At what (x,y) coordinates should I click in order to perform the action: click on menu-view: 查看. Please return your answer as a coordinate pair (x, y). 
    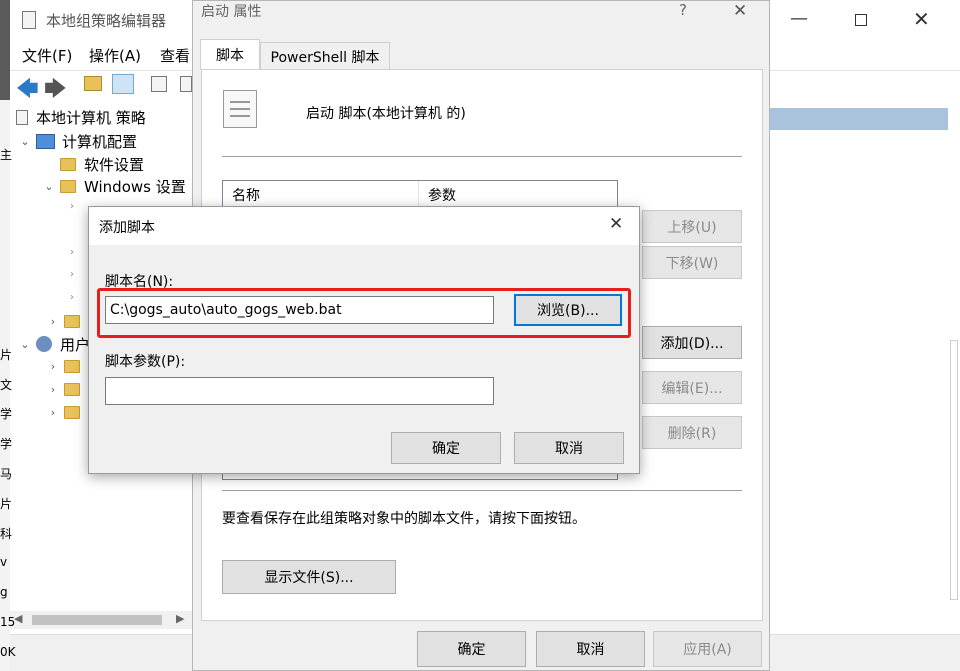
    Looking at the image, I should click on (175, 55).